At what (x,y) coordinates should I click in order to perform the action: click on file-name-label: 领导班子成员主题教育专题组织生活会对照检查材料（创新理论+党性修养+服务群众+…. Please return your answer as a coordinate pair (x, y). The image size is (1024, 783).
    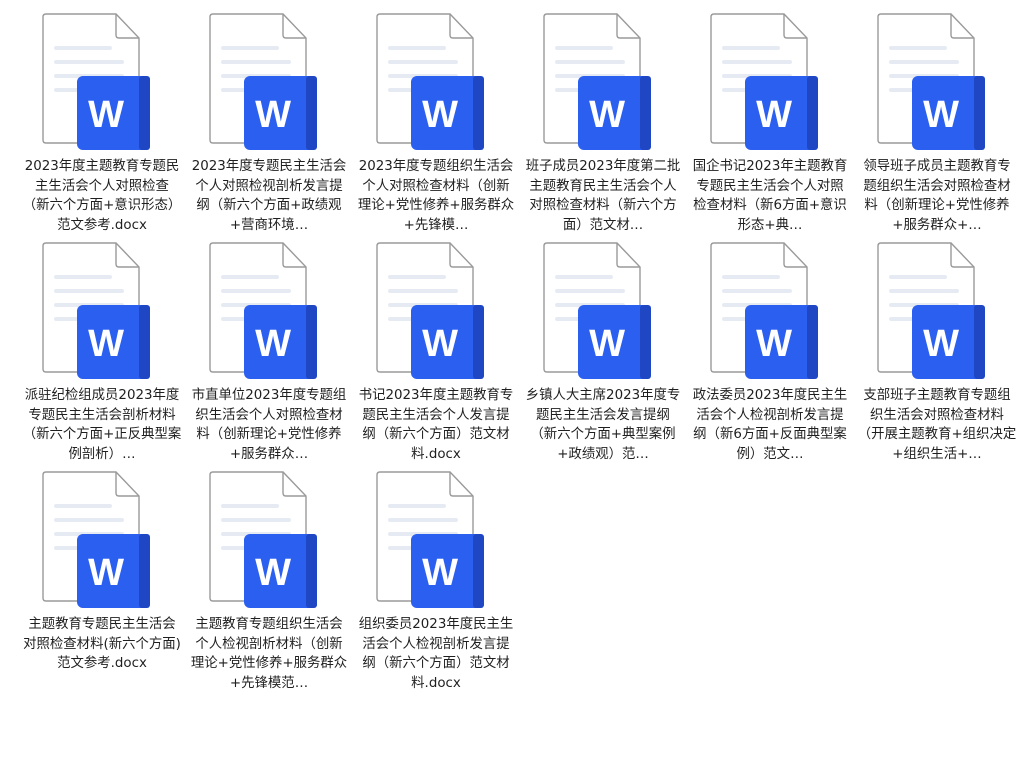
    Looking at the image, I should click on (937, 196).